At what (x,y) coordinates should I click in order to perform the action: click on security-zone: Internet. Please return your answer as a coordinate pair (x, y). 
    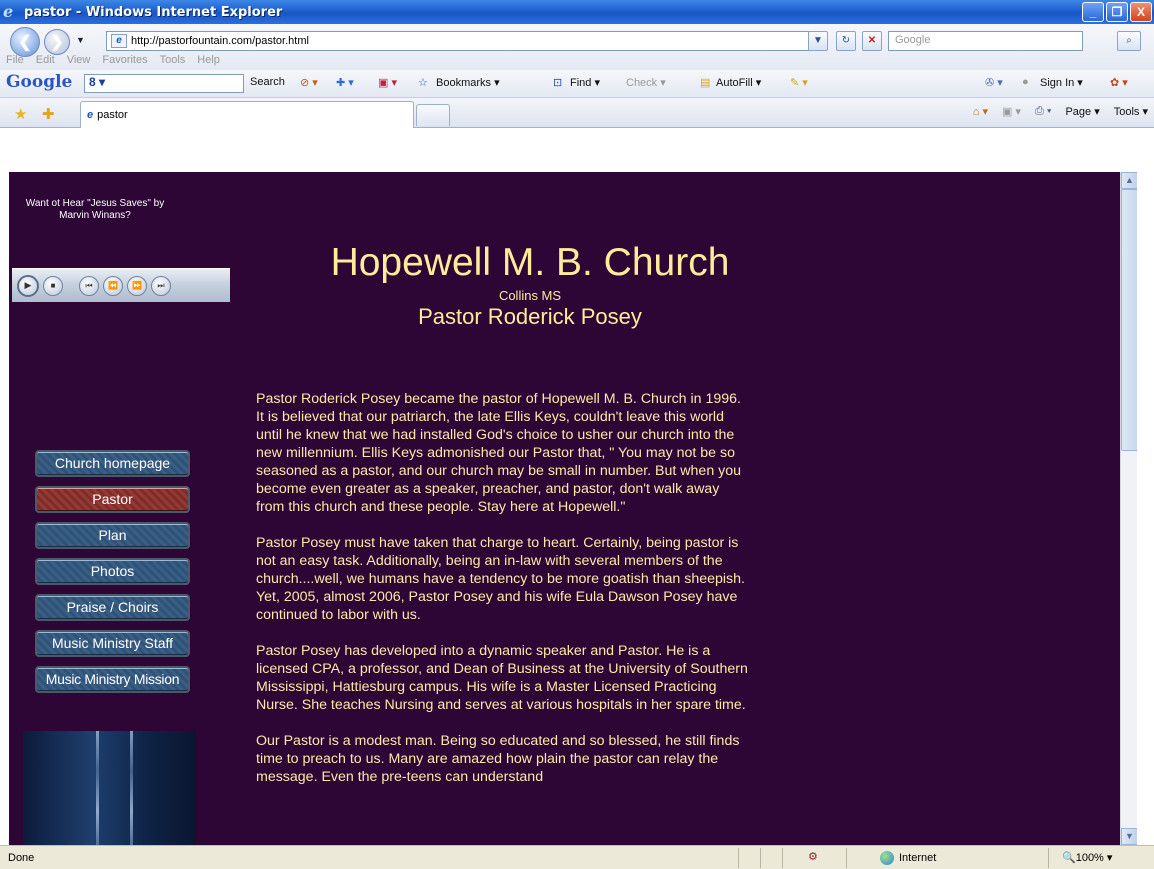
    Looking at the image, I should click on (908, 858).